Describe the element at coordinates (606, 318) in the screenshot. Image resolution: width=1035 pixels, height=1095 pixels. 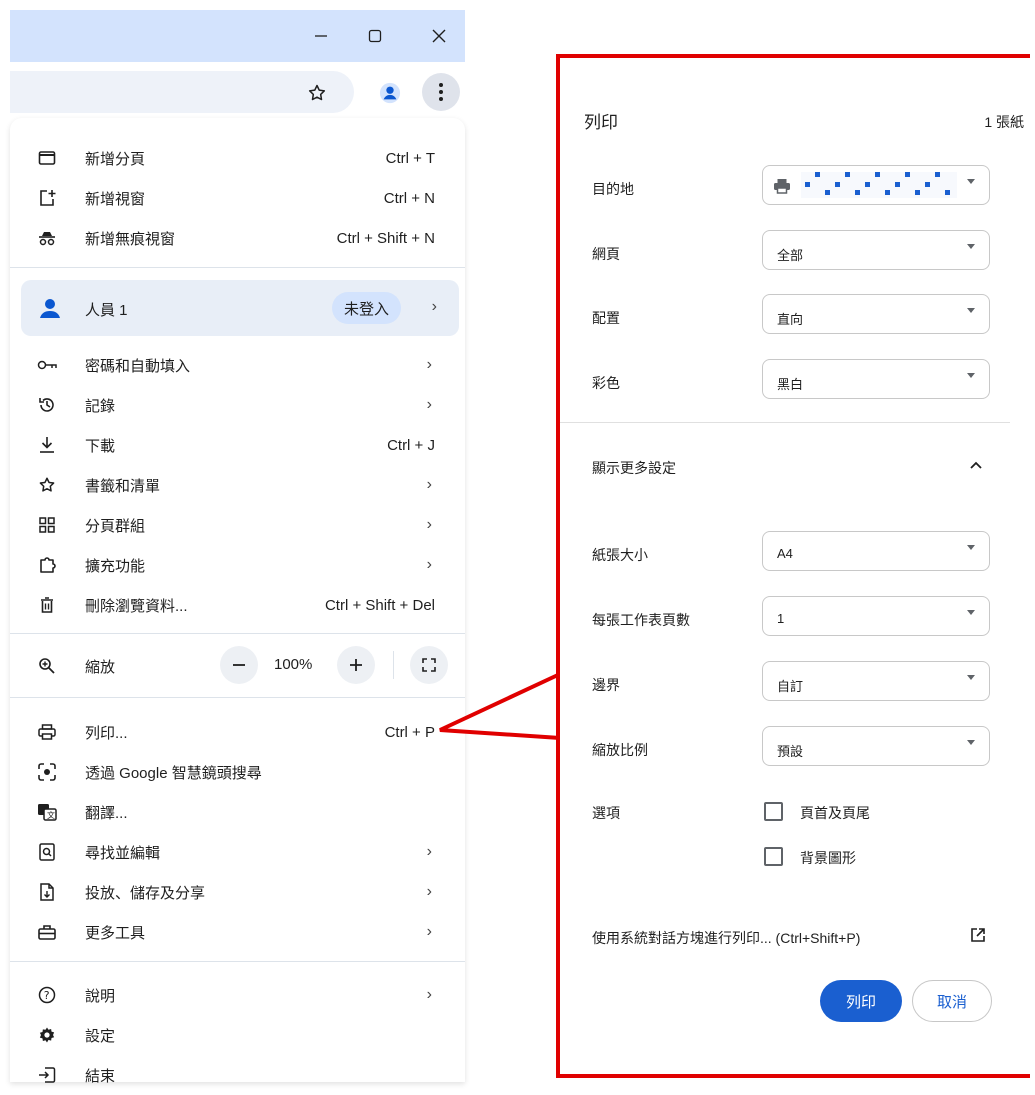
I see `layout-label: 配置` at that location.